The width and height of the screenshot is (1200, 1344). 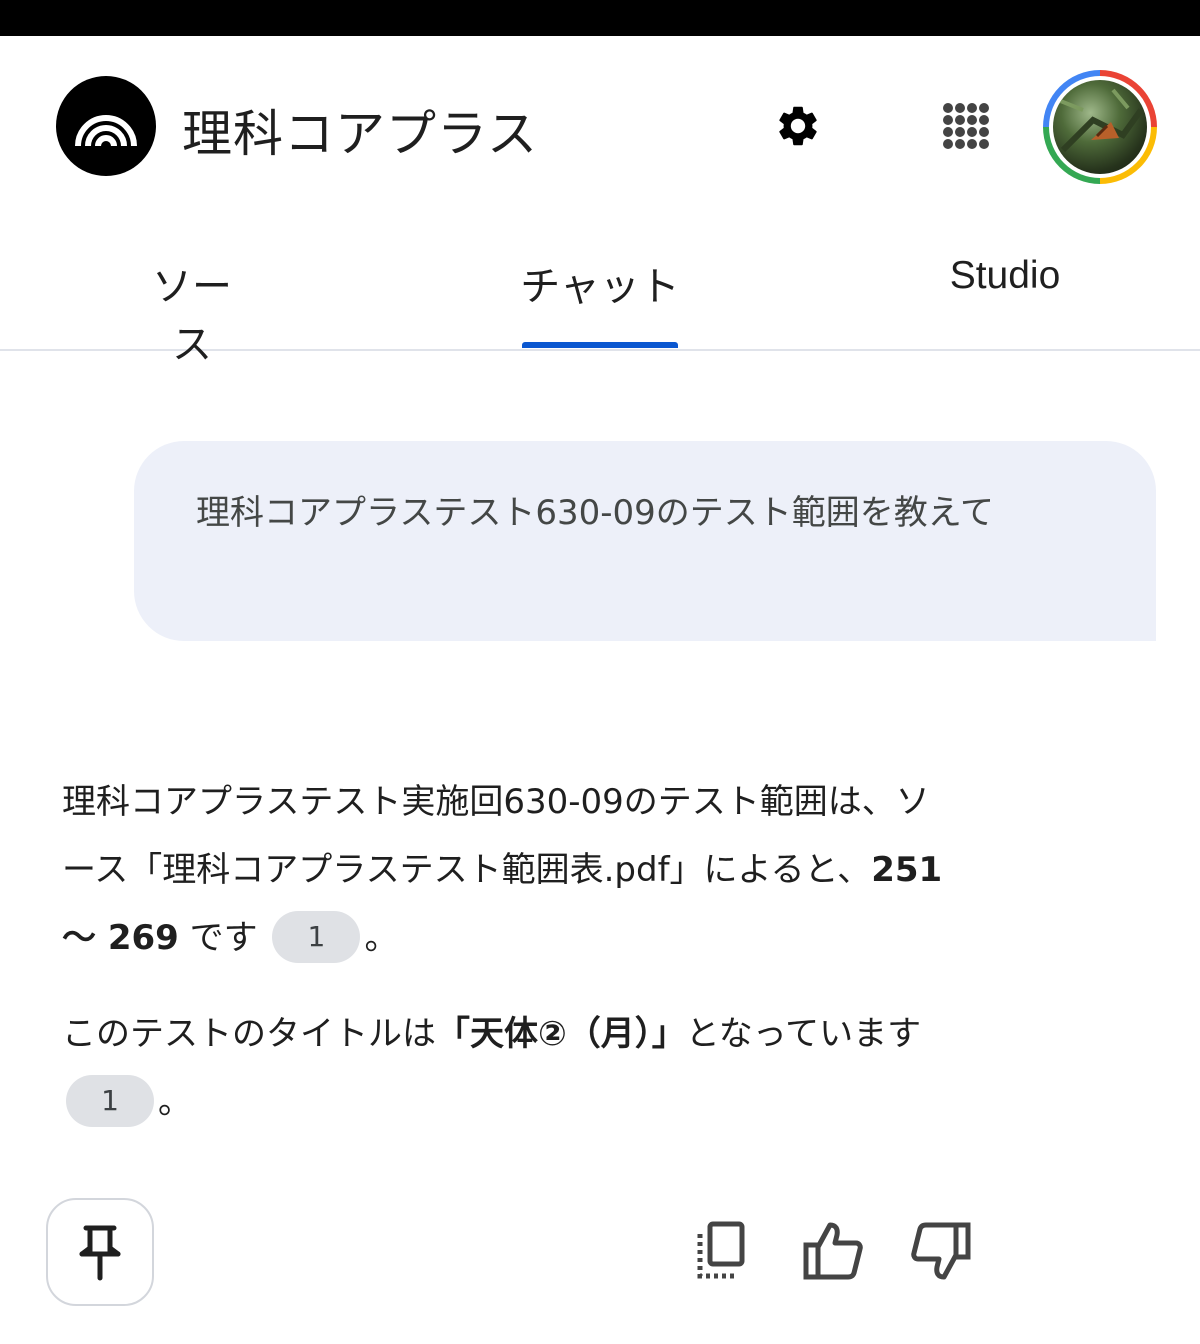 I want to click on thumbs-down-icon, so click(x=941, y=1251).